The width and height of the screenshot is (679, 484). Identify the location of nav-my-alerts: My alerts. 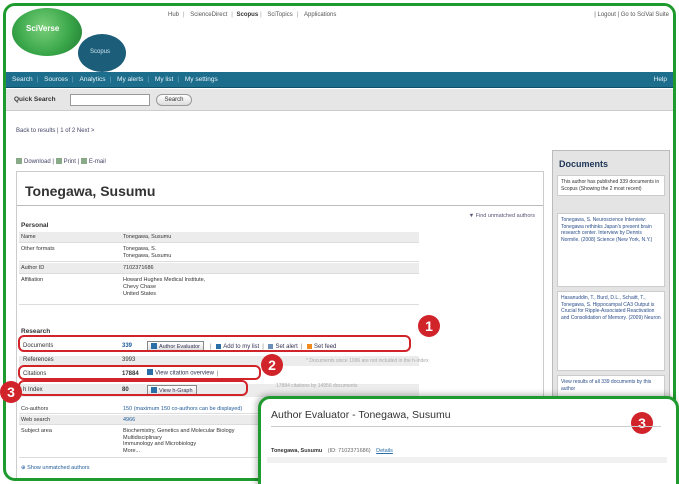
(130, 80).